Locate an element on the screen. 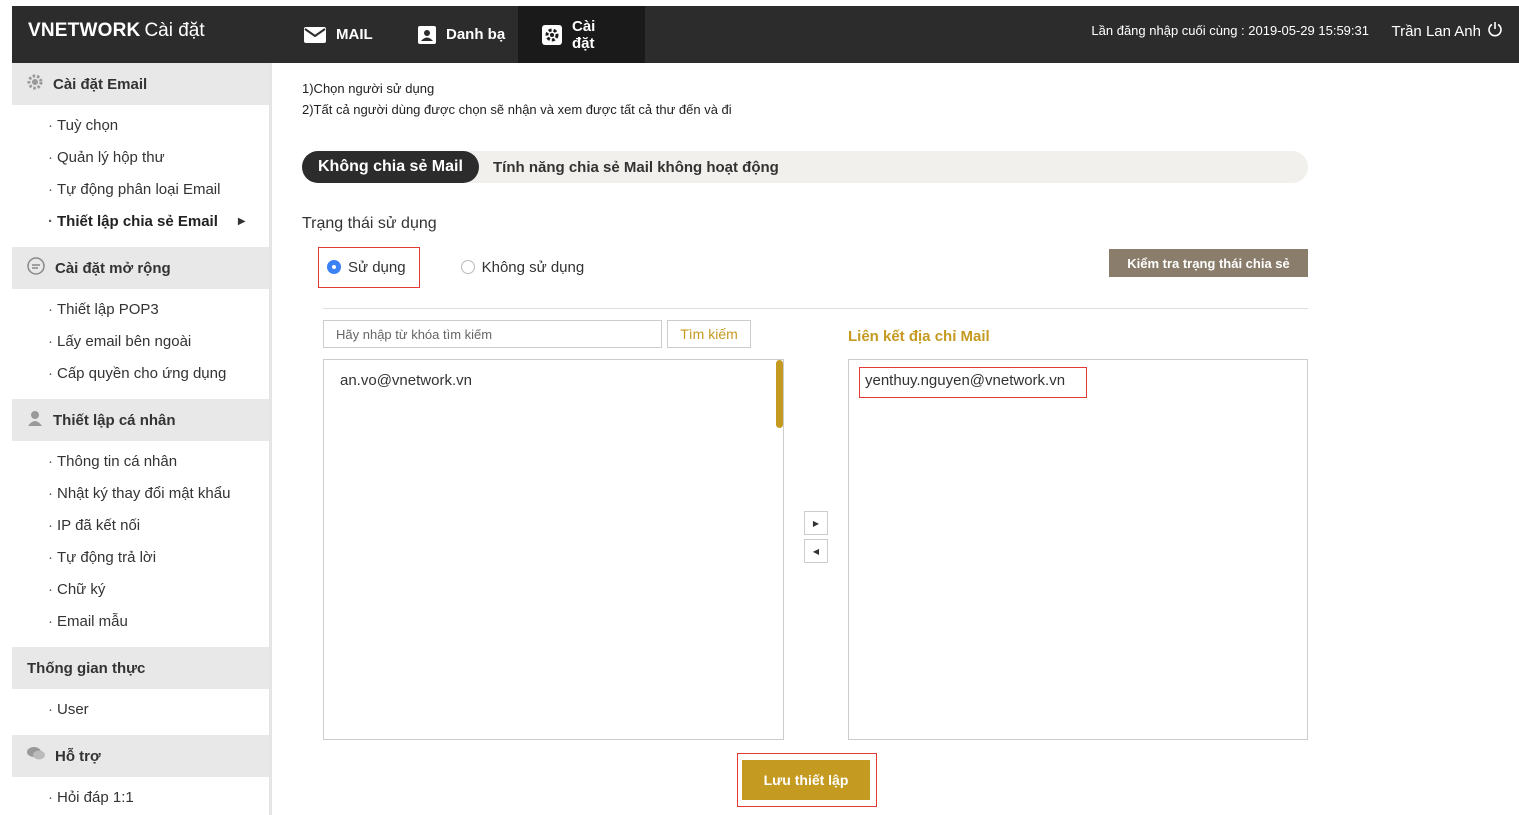  sidebar-item-label: Tự động trả lời is located at coordinates (107, 557).